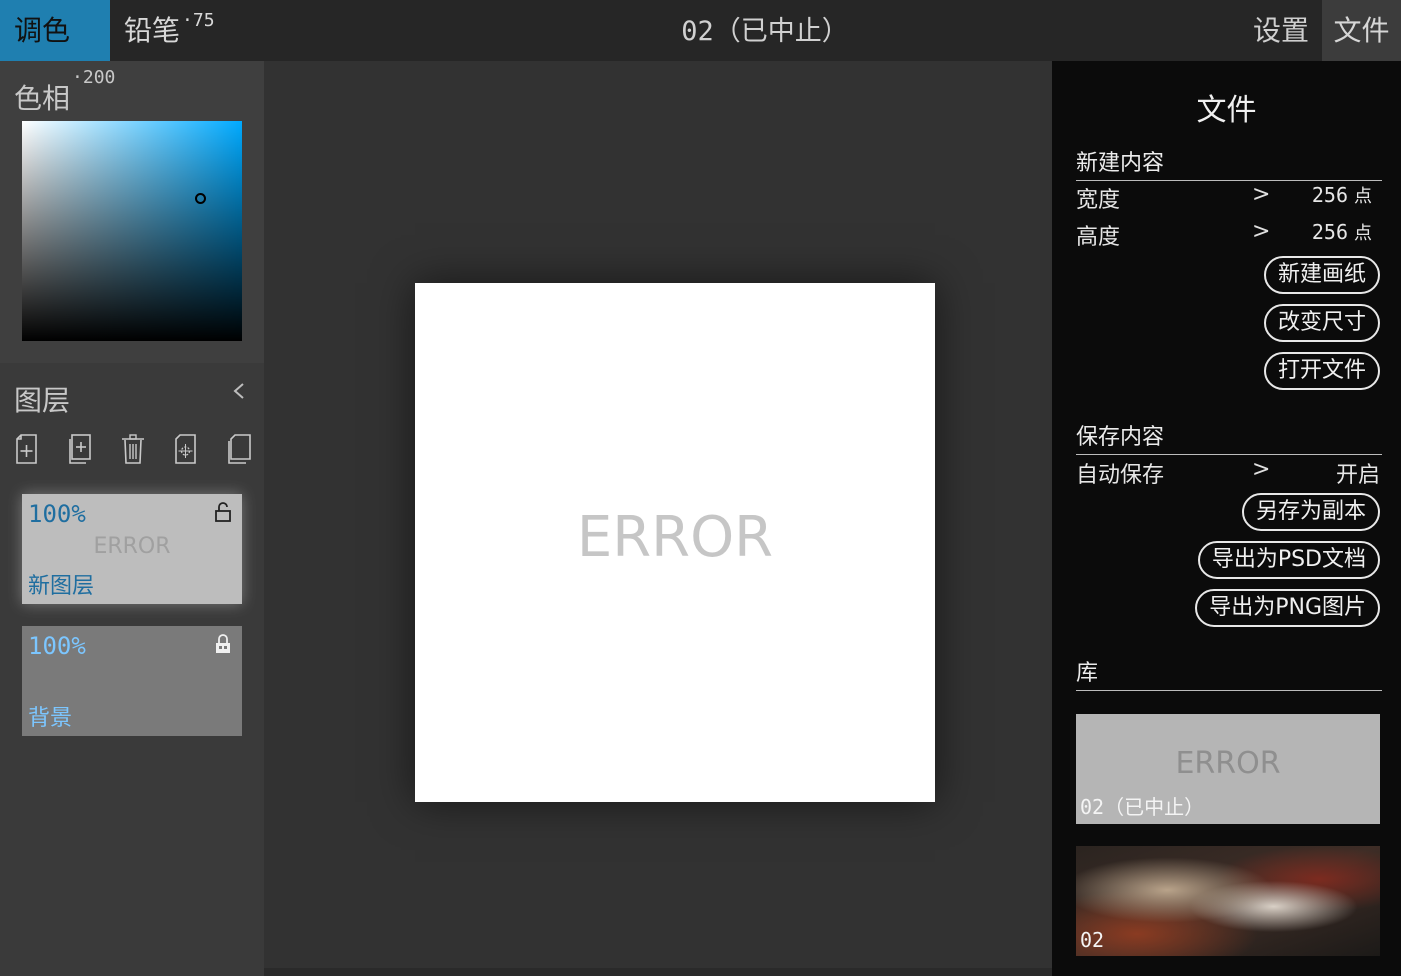  Describe the element at coordinates (132, 231) in the screenshot. I see `saturation-value-picker` at that location.